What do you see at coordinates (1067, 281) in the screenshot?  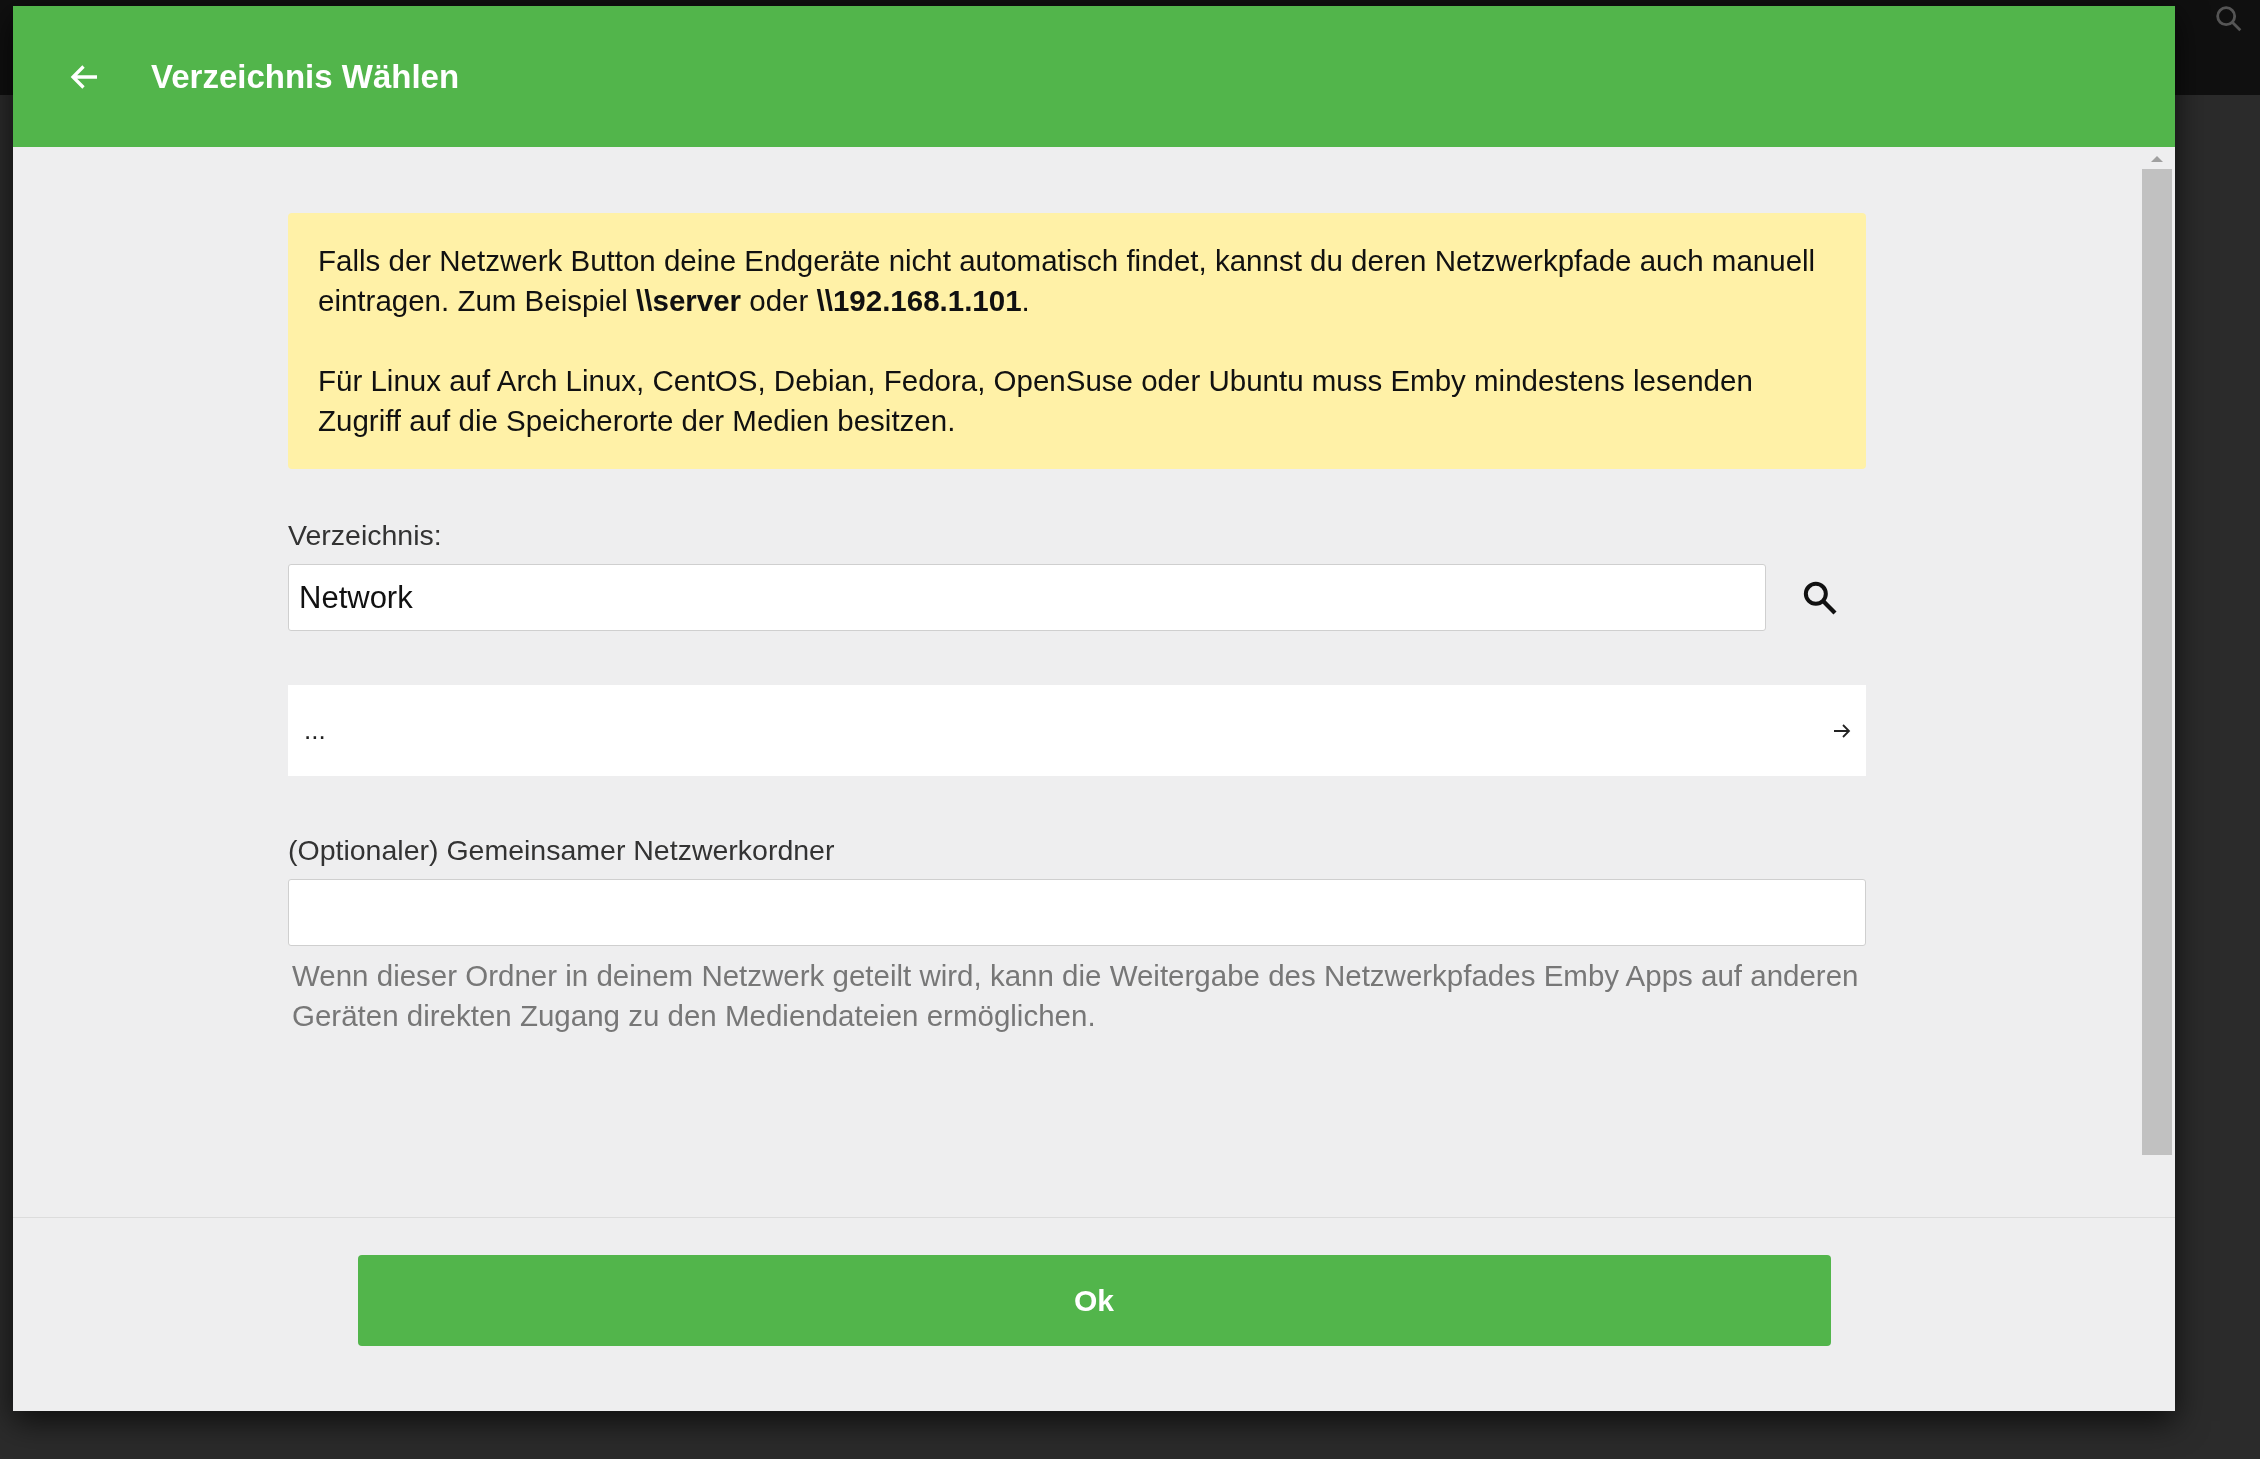 I see `notice-text: Falls der Netzwerk Button deine Endgeräte nicht automatisch findet, kannst du deren Netzwerkpfade auch manuell eintragen. Zum Beispiel \\server oder \\192.168.1.101.` at bounding box center [1067, 281].